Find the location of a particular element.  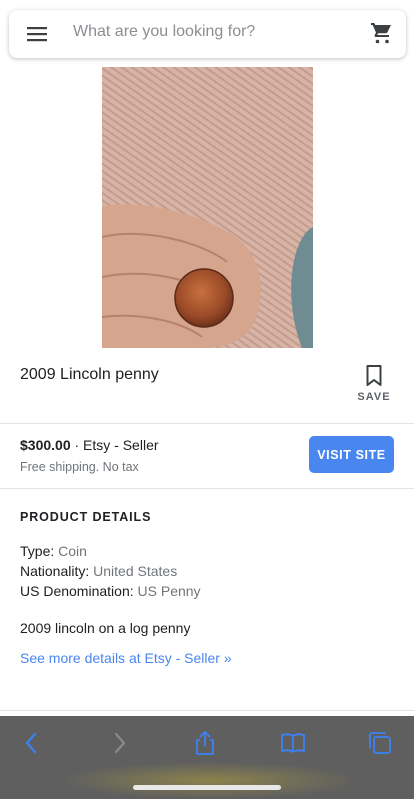

spec-value: United States is located at coordinates (135, 571).